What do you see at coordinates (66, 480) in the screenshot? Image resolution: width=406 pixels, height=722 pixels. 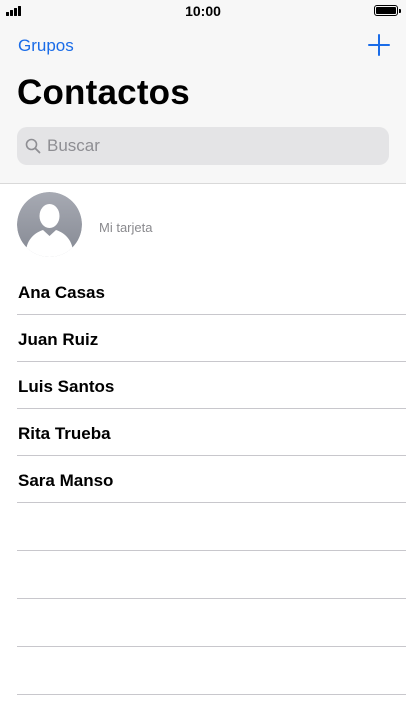 I see `contact-name: Sara Manso` at bounding box center [66, 480].